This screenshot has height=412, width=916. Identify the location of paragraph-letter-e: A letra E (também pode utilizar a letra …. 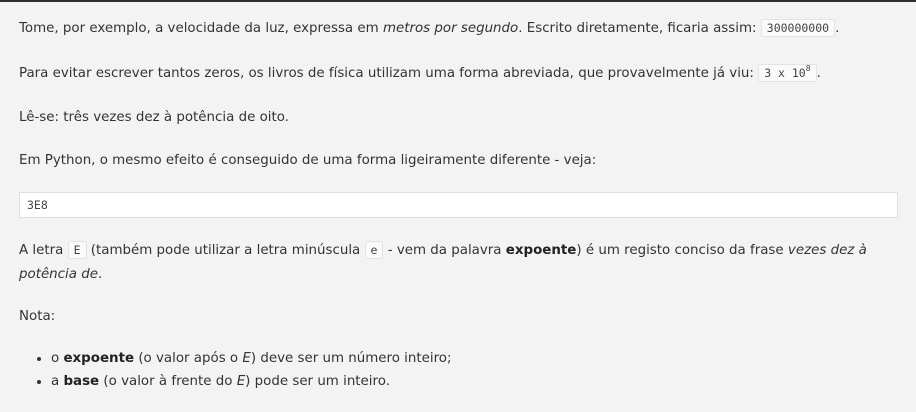
(458, 262).